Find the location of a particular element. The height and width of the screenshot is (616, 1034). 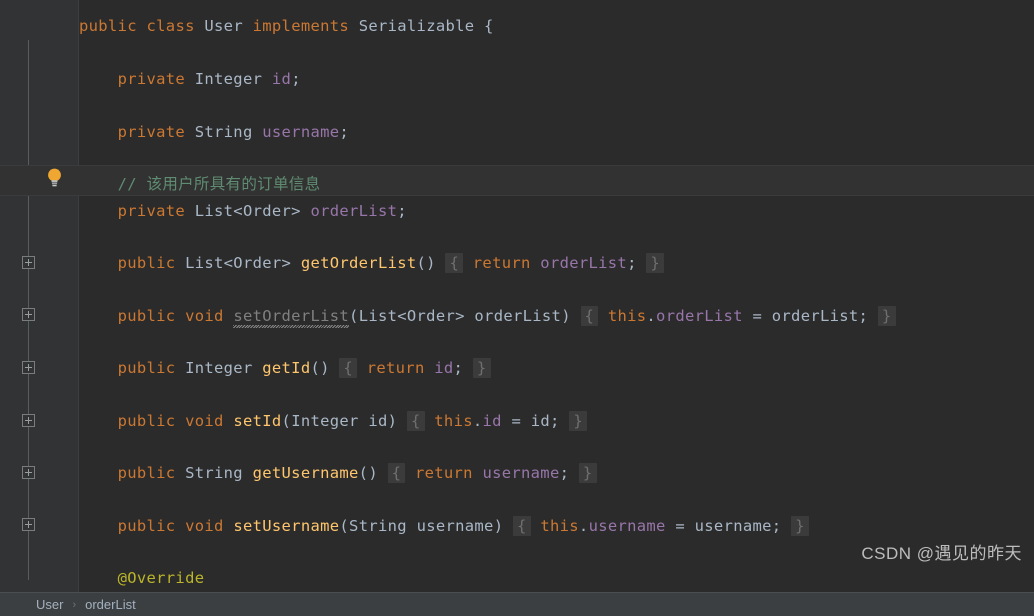

breadcrumb: User › orderList is located at coordinates (517, 604).